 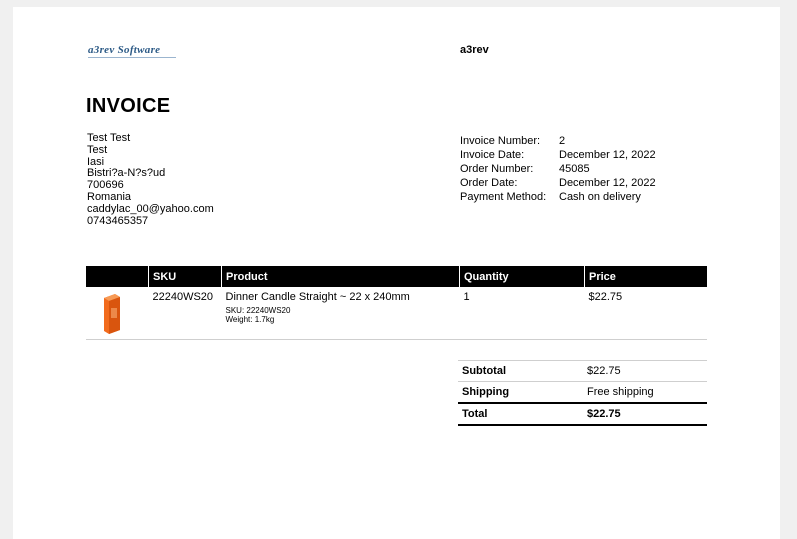 What do you see at coordinates (128, 106) in the screenshot?
I see `invoice-title: INVOICE` at bounding box center [128, 106].